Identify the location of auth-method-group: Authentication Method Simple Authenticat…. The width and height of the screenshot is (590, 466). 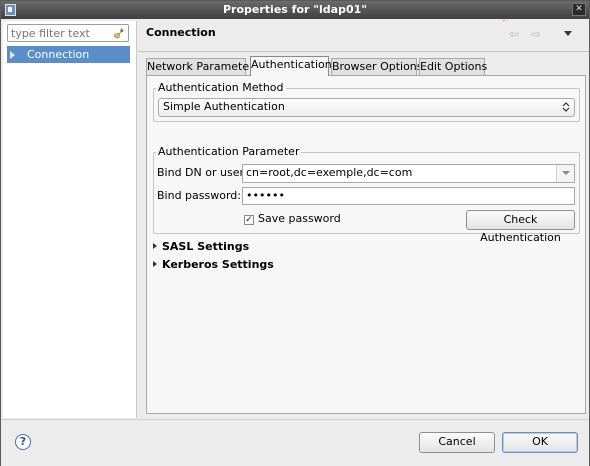
(366, 101).